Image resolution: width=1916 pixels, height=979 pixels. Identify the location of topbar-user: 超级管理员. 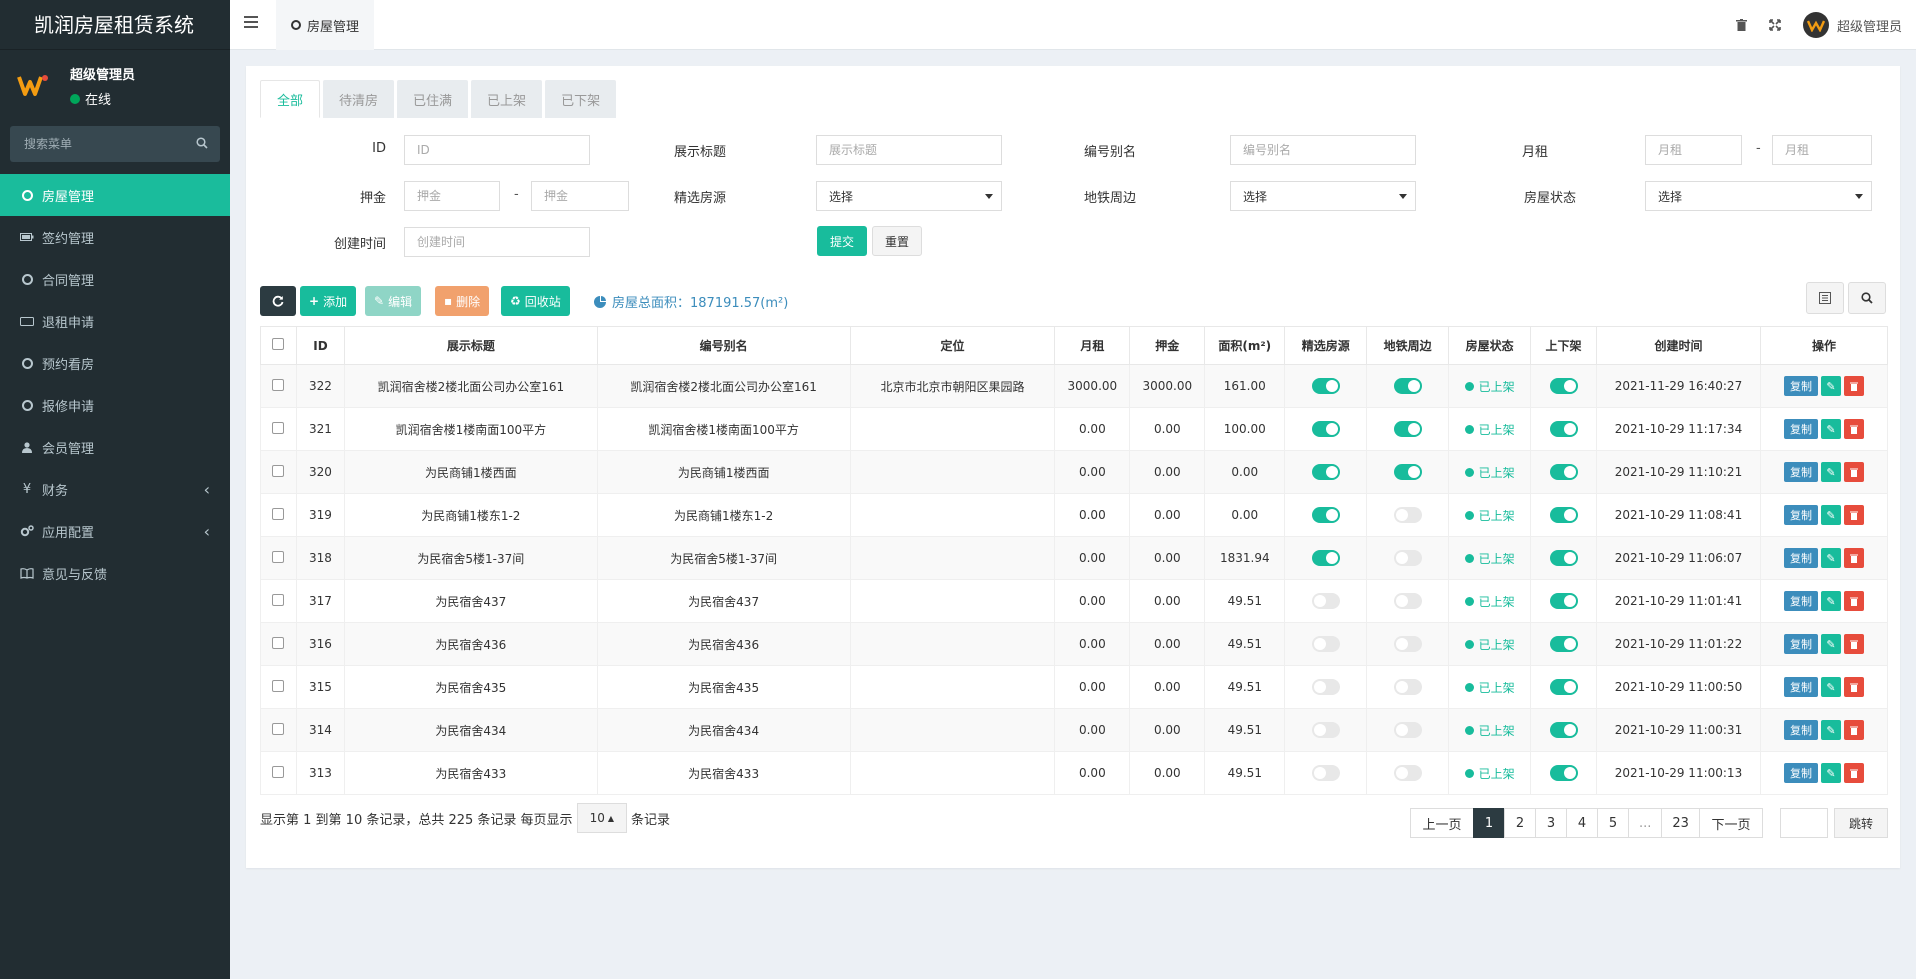
(1852, 25).